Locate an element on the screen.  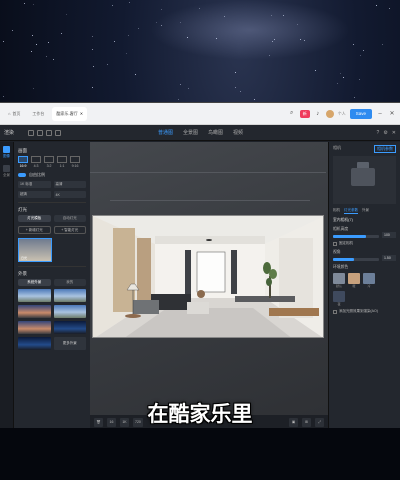
fov-value: 1.50 is located at coordinates (389, 258).